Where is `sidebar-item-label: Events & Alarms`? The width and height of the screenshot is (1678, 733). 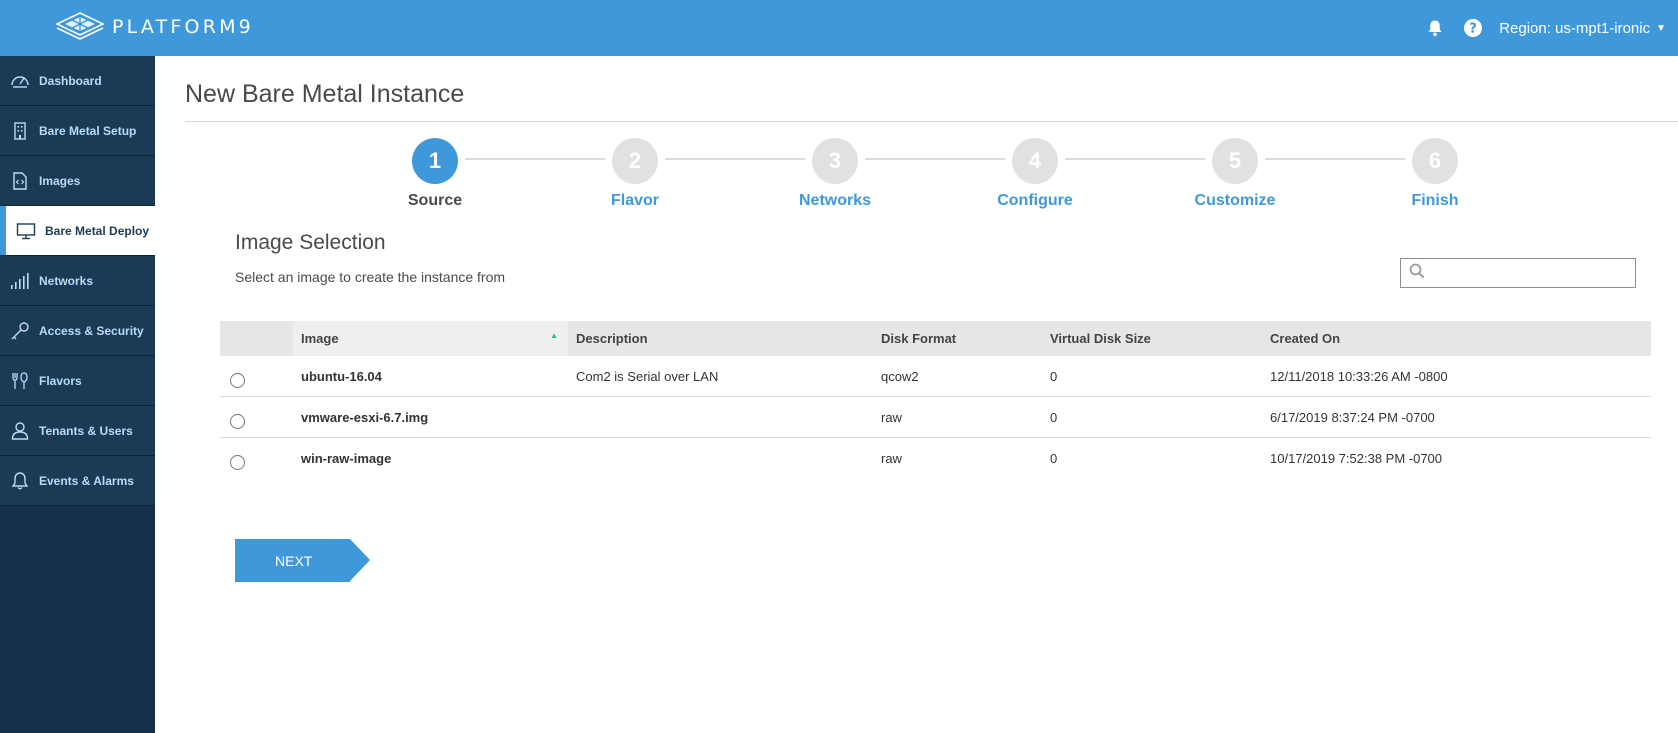
sidebar-item-label: Events & Alarms is located at coordinates (86, 480).